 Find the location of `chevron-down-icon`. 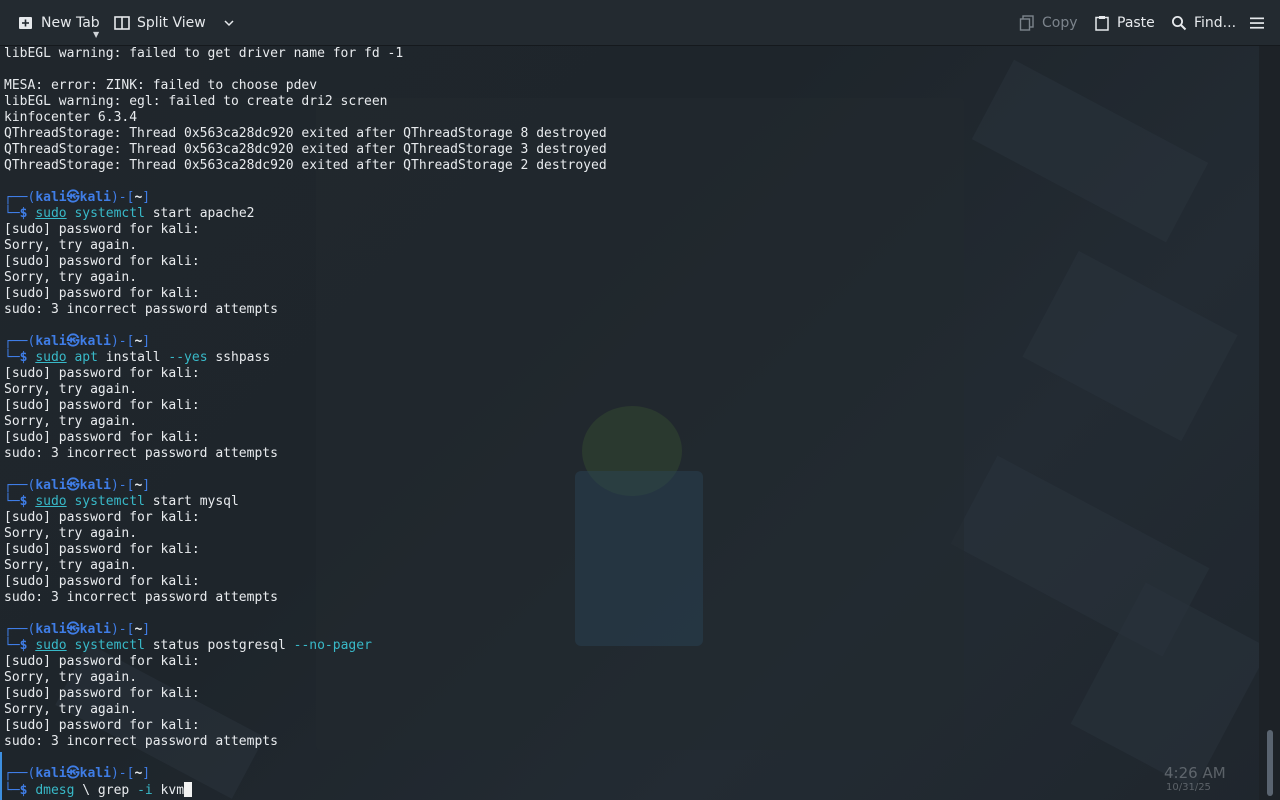

chevron-down-icon is located at coordinates (229, 23).